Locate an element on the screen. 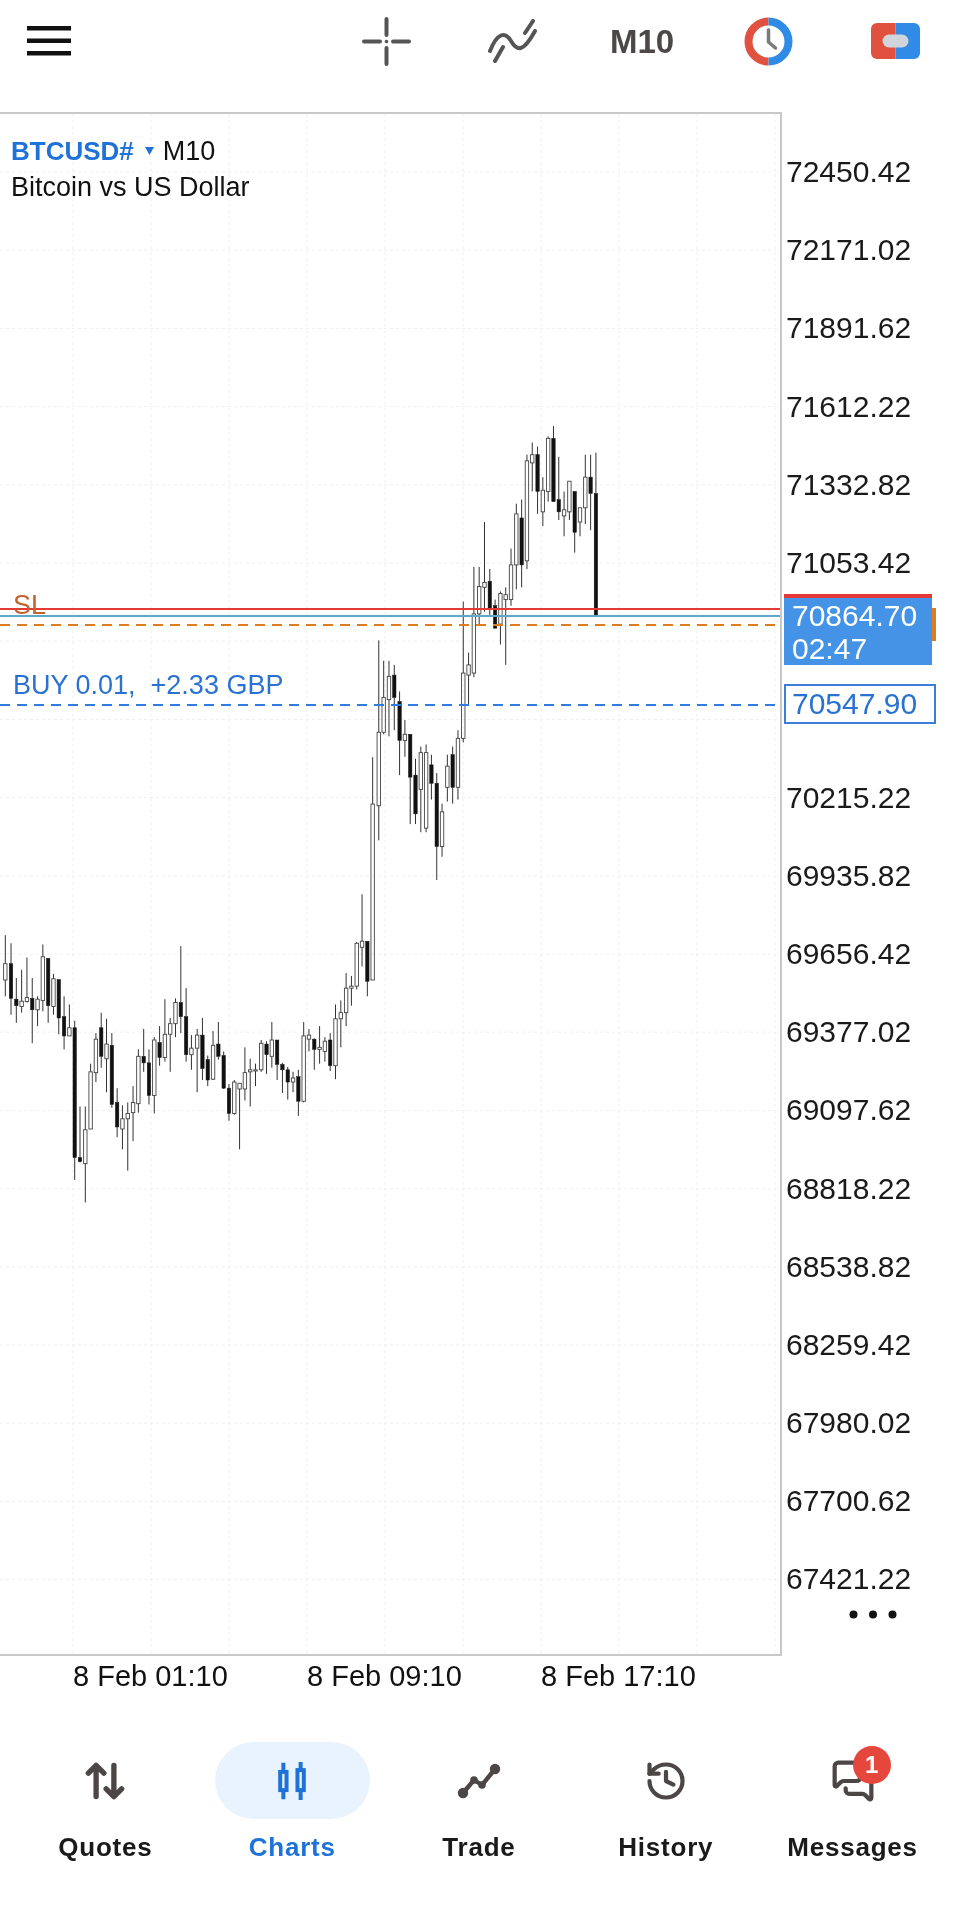  price-axis-label: 71332.82 is located at coordinates (849, 484).